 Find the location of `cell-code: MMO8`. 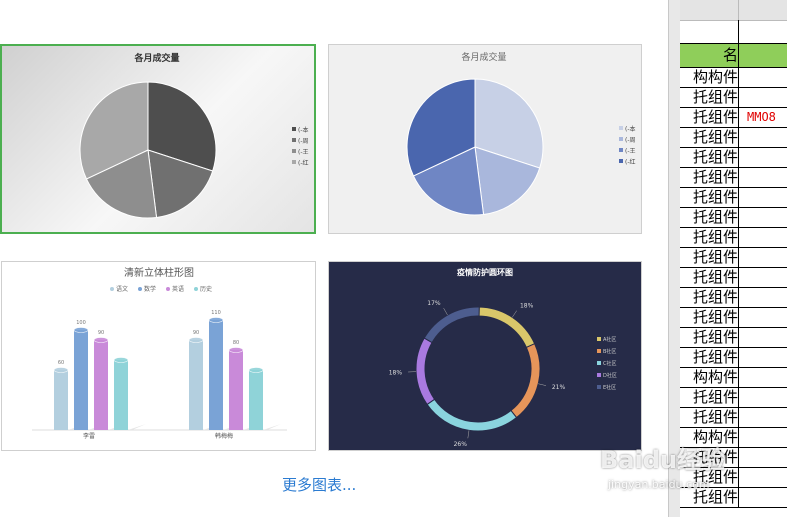

cell-code: MMO8 is located at coordinates (763, 117).